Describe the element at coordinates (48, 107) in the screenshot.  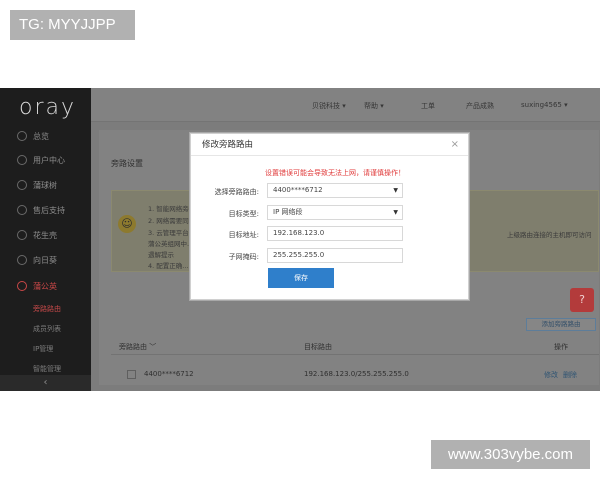
I see `oray-logo: oray` at that location.